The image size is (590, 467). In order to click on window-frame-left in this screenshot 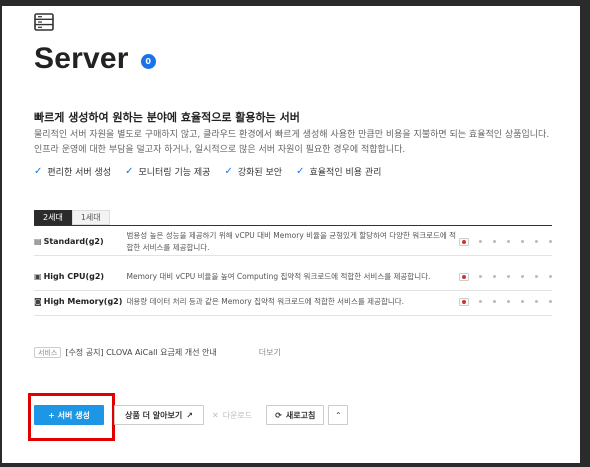, I will do `click(1, 233)`.